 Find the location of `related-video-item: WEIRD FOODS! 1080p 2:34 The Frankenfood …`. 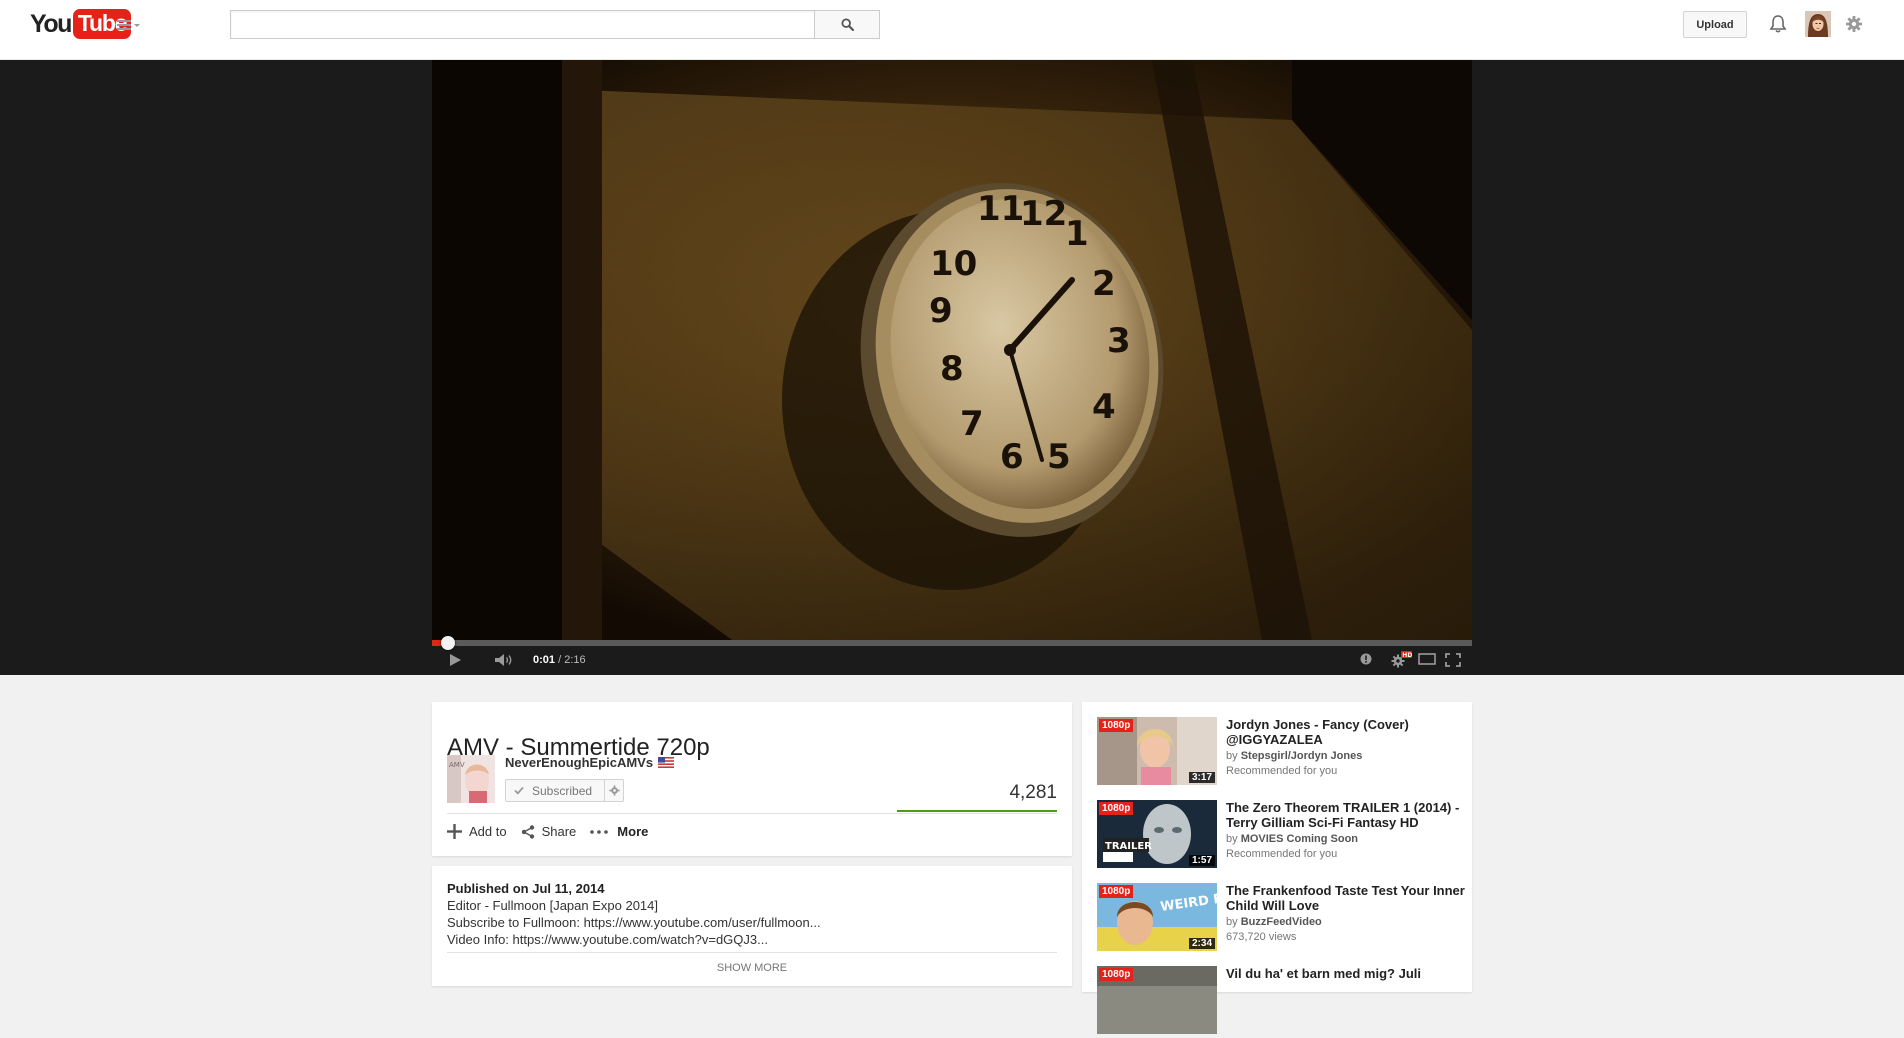

related-video-item: WEIRD FOODS! 1080p 2:34 The Frankenfood … is located at coordinates (1282, 919).